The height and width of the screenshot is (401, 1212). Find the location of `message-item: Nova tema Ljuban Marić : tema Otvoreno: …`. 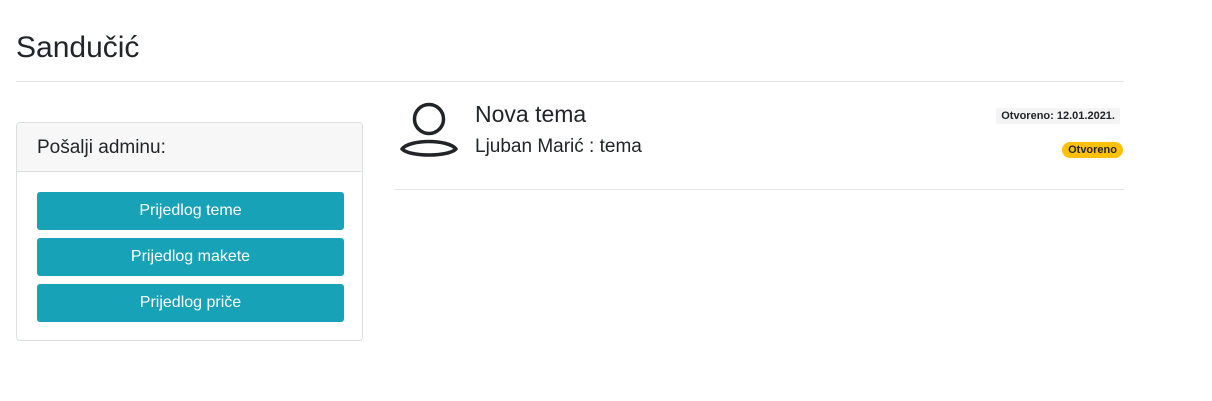

message-item: Nova tema Ljuban Marić : tema Otvoreno: … is located at coordinates (759, 143).